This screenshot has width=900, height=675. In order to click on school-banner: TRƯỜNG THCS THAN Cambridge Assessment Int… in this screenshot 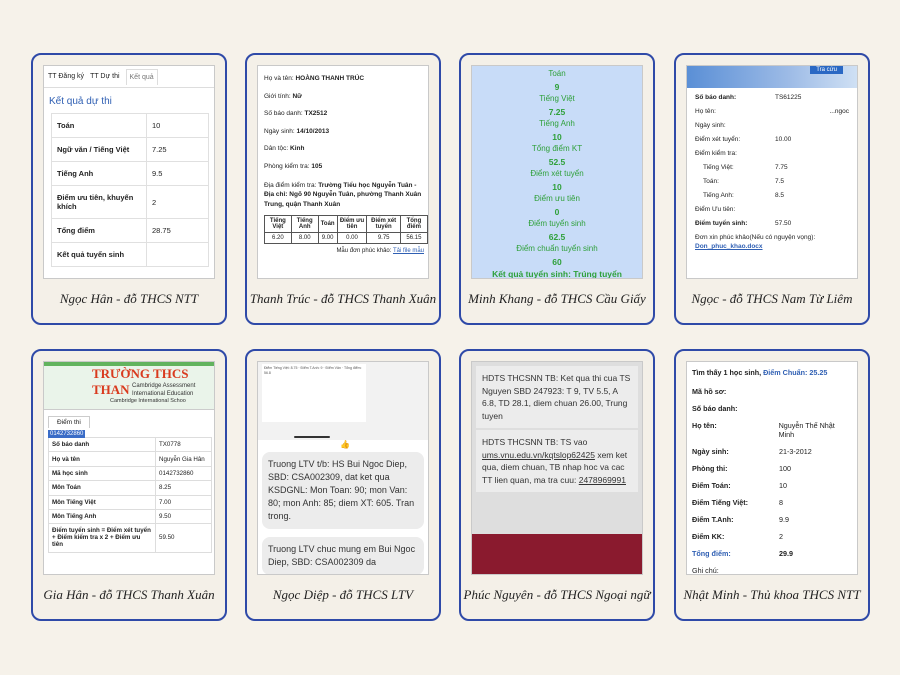, I will do `click(129, 386)`.